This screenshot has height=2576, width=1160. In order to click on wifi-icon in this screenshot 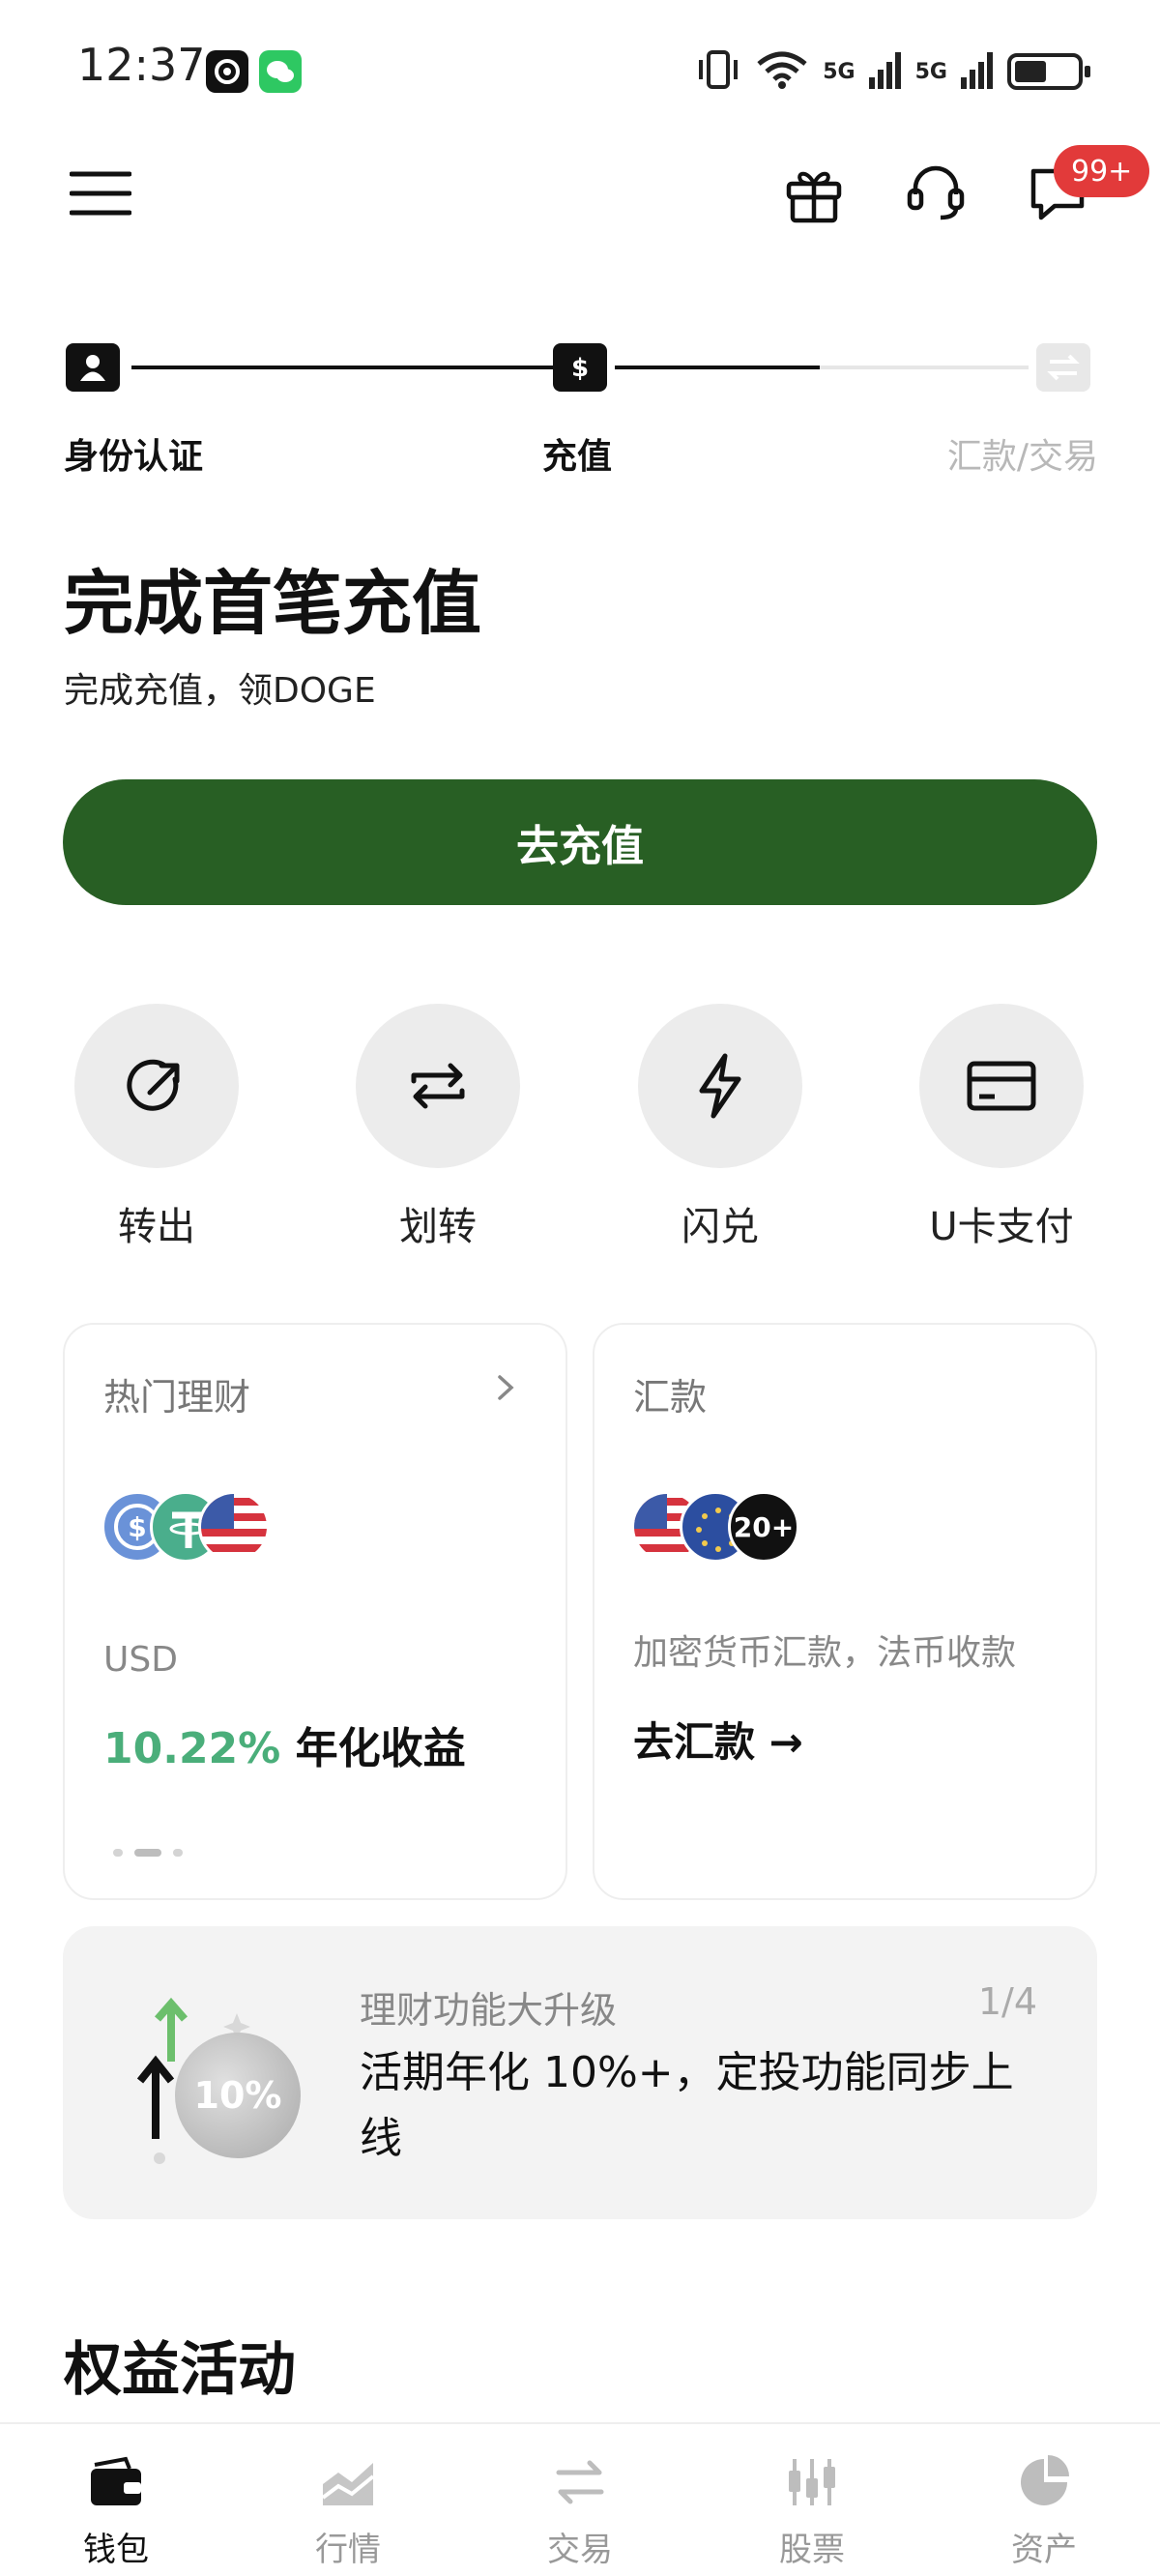, I will do `click(782, 71)`.